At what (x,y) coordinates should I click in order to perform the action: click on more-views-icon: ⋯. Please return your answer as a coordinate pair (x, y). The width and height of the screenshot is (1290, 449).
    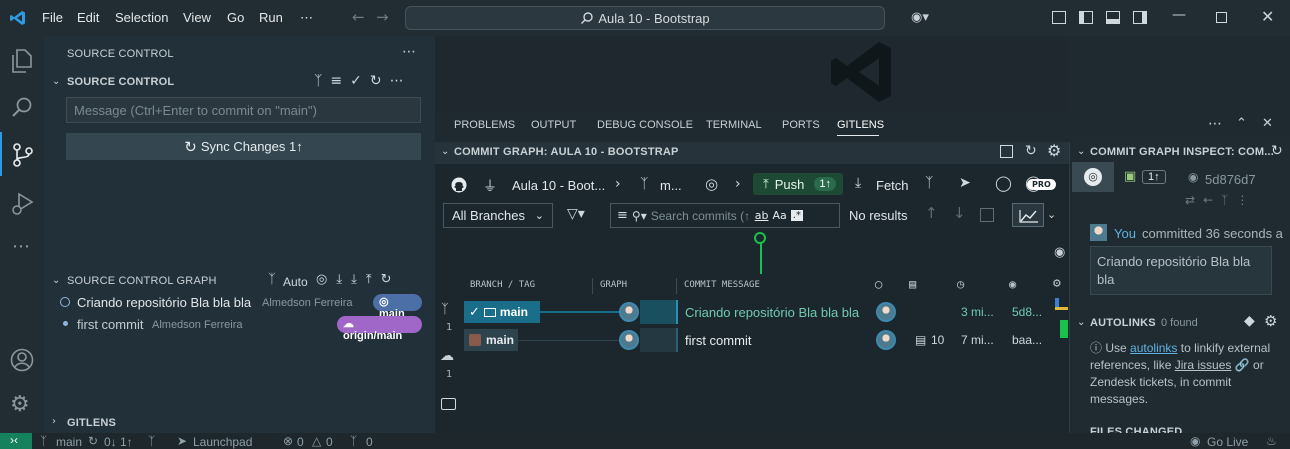
    Looking at the image, I should click on (21, 246).